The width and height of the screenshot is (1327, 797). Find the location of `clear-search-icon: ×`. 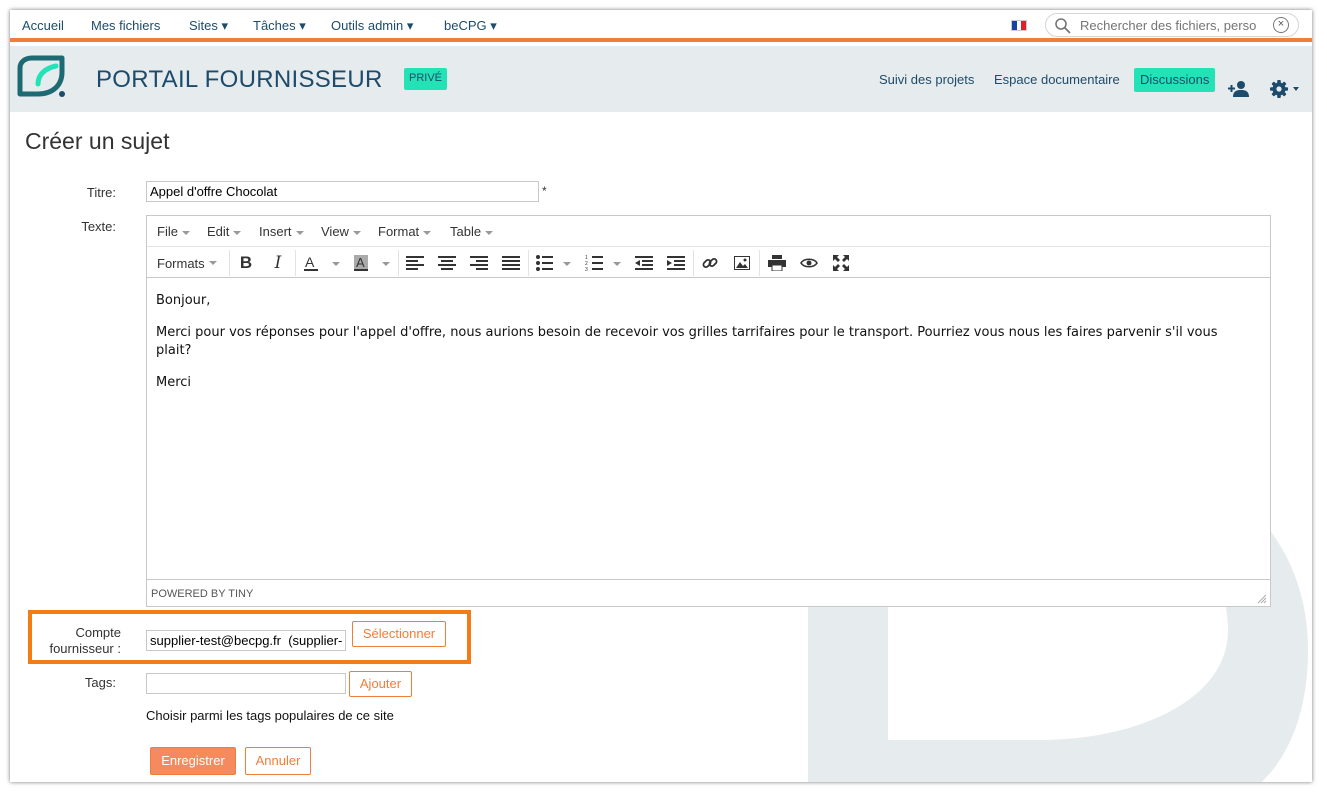

clear-search-icon: × is located at coordinates (1281, 25).